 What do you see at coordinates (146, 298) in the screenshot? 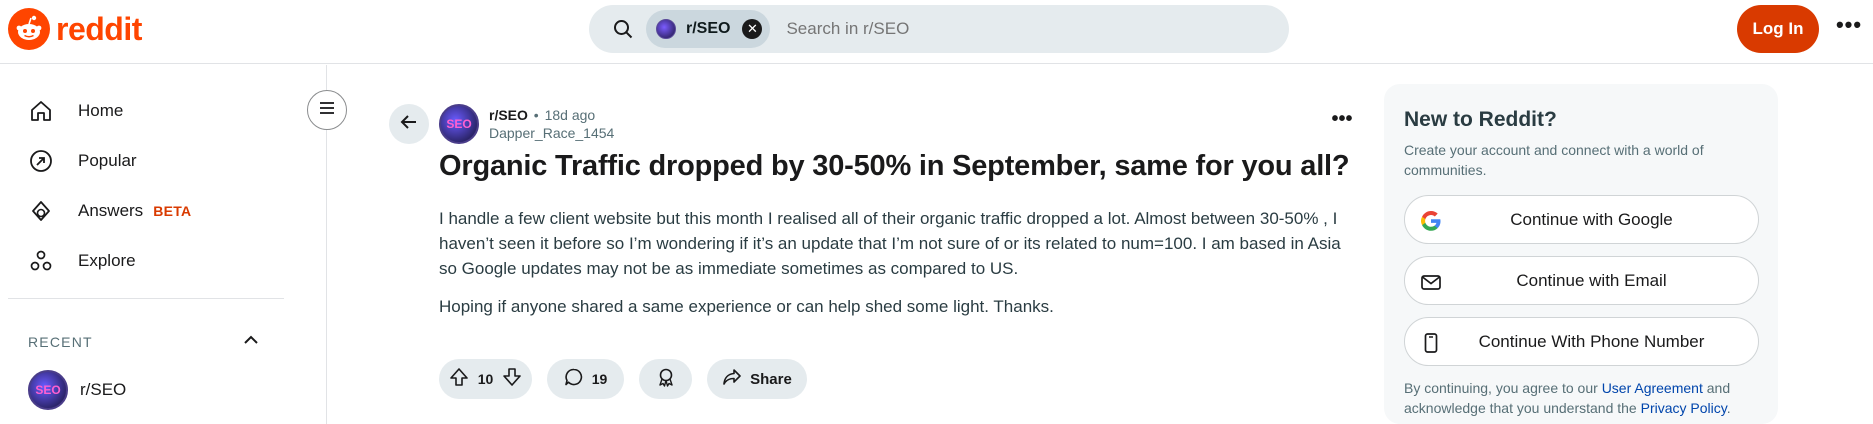
I see `sidebar-divider` at bounding box center [146, 298].